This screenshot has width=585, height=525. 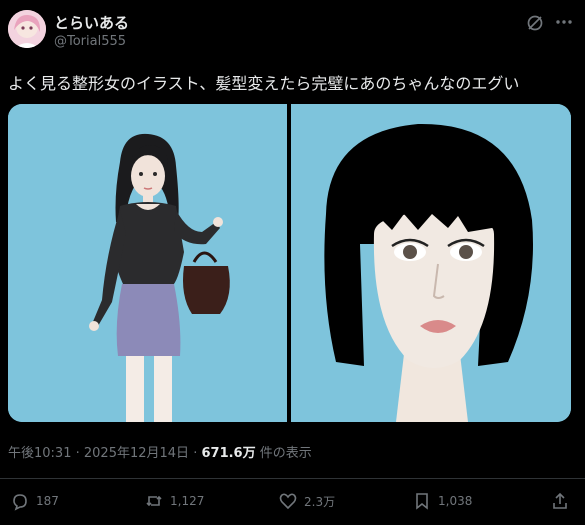 I want to click on views-count: 671.6万, so click(x=228, y=453).